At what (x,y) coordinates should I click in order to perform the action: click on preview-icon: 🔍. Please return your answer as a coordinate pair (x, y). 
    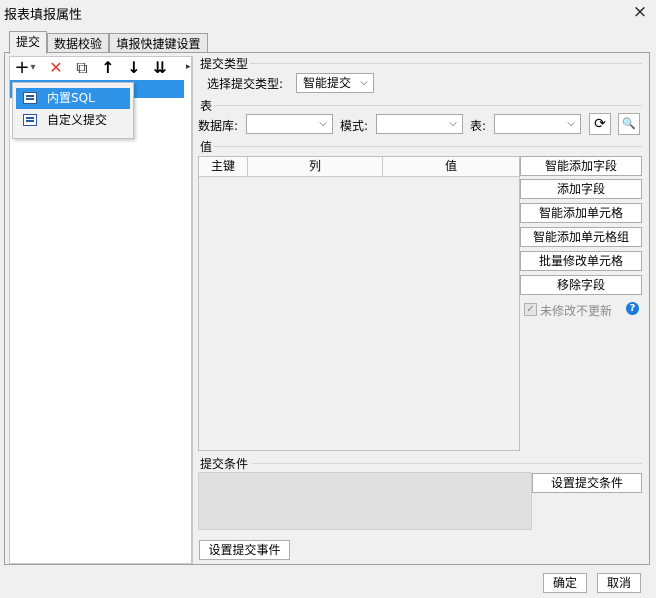
    Looking at the image, I should click on (629, 124).